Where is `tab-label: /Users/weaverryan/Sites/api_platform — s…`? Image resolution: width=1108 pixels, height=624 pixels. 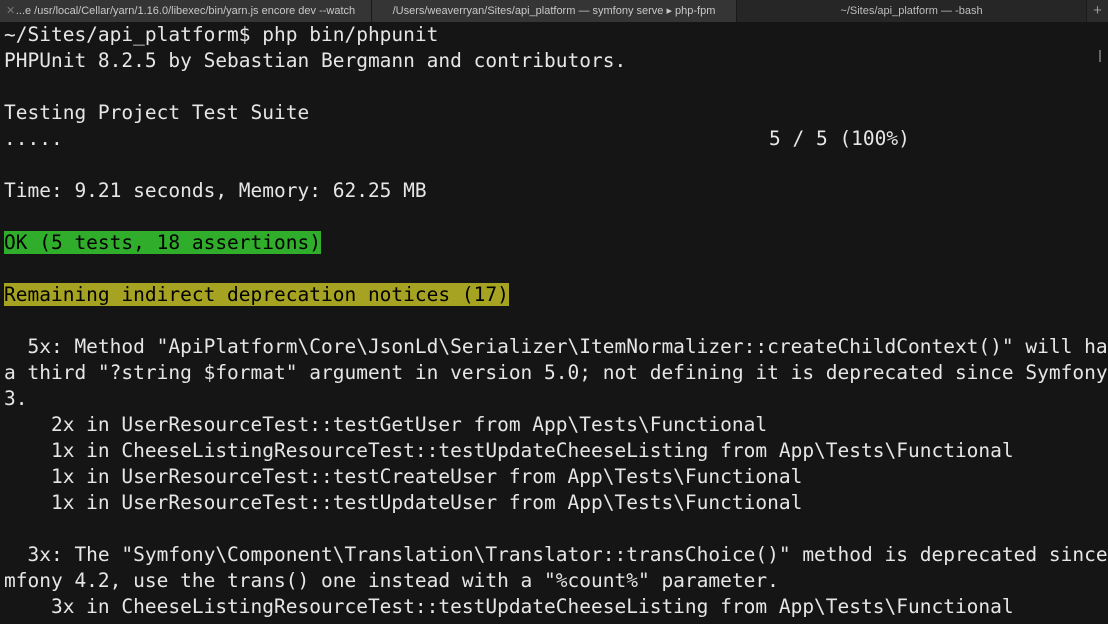
tab-label: /Users/weaverryan/Sites/api_platform — s… is located at coordinates (554, 11).